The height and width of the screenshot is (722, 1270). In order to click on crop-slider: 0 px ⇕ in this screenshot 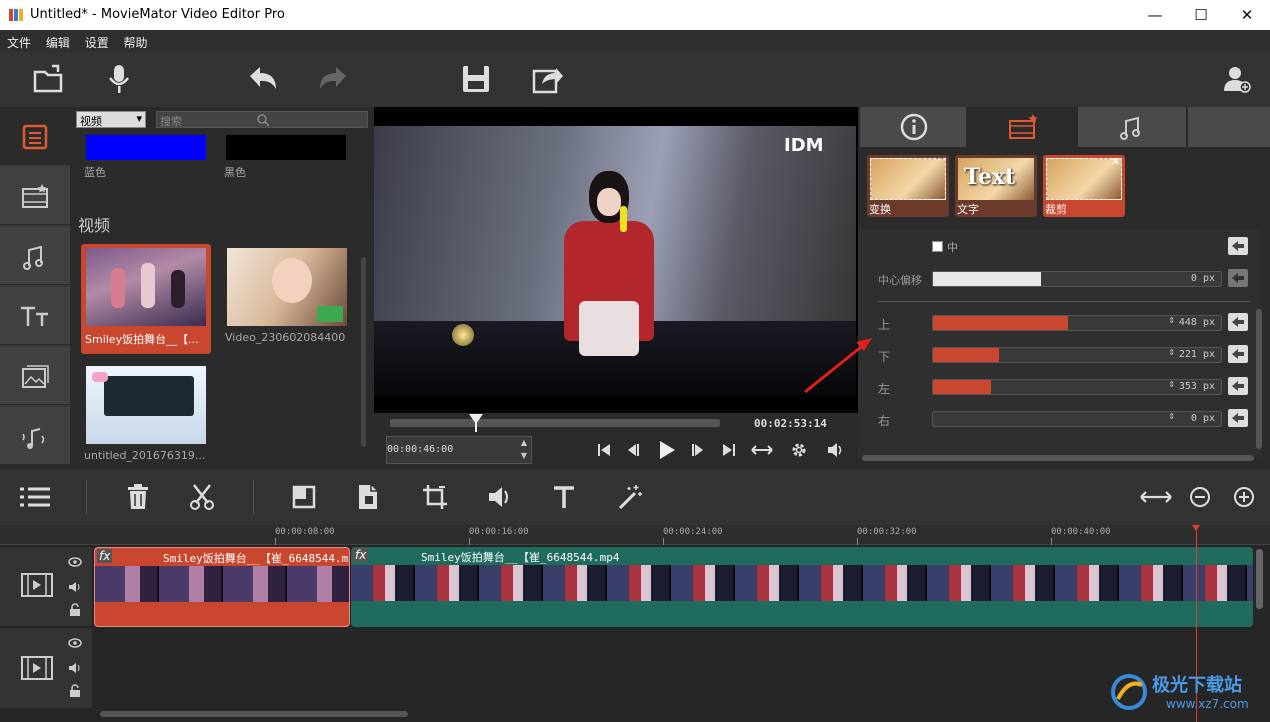, I will do `click(1077, 419)`.